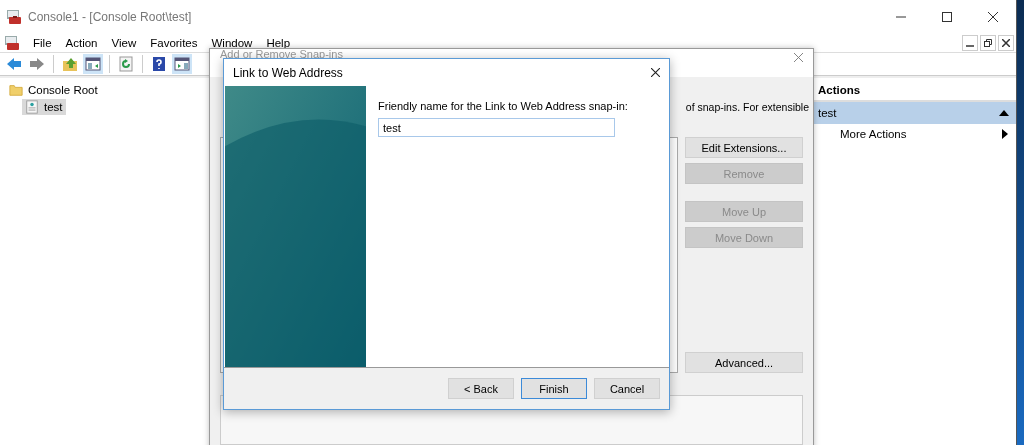  Describe the element at coordinates (747, 108) in the screenshot. I see `intro-text: of snap-ins. For extensible` at that location.